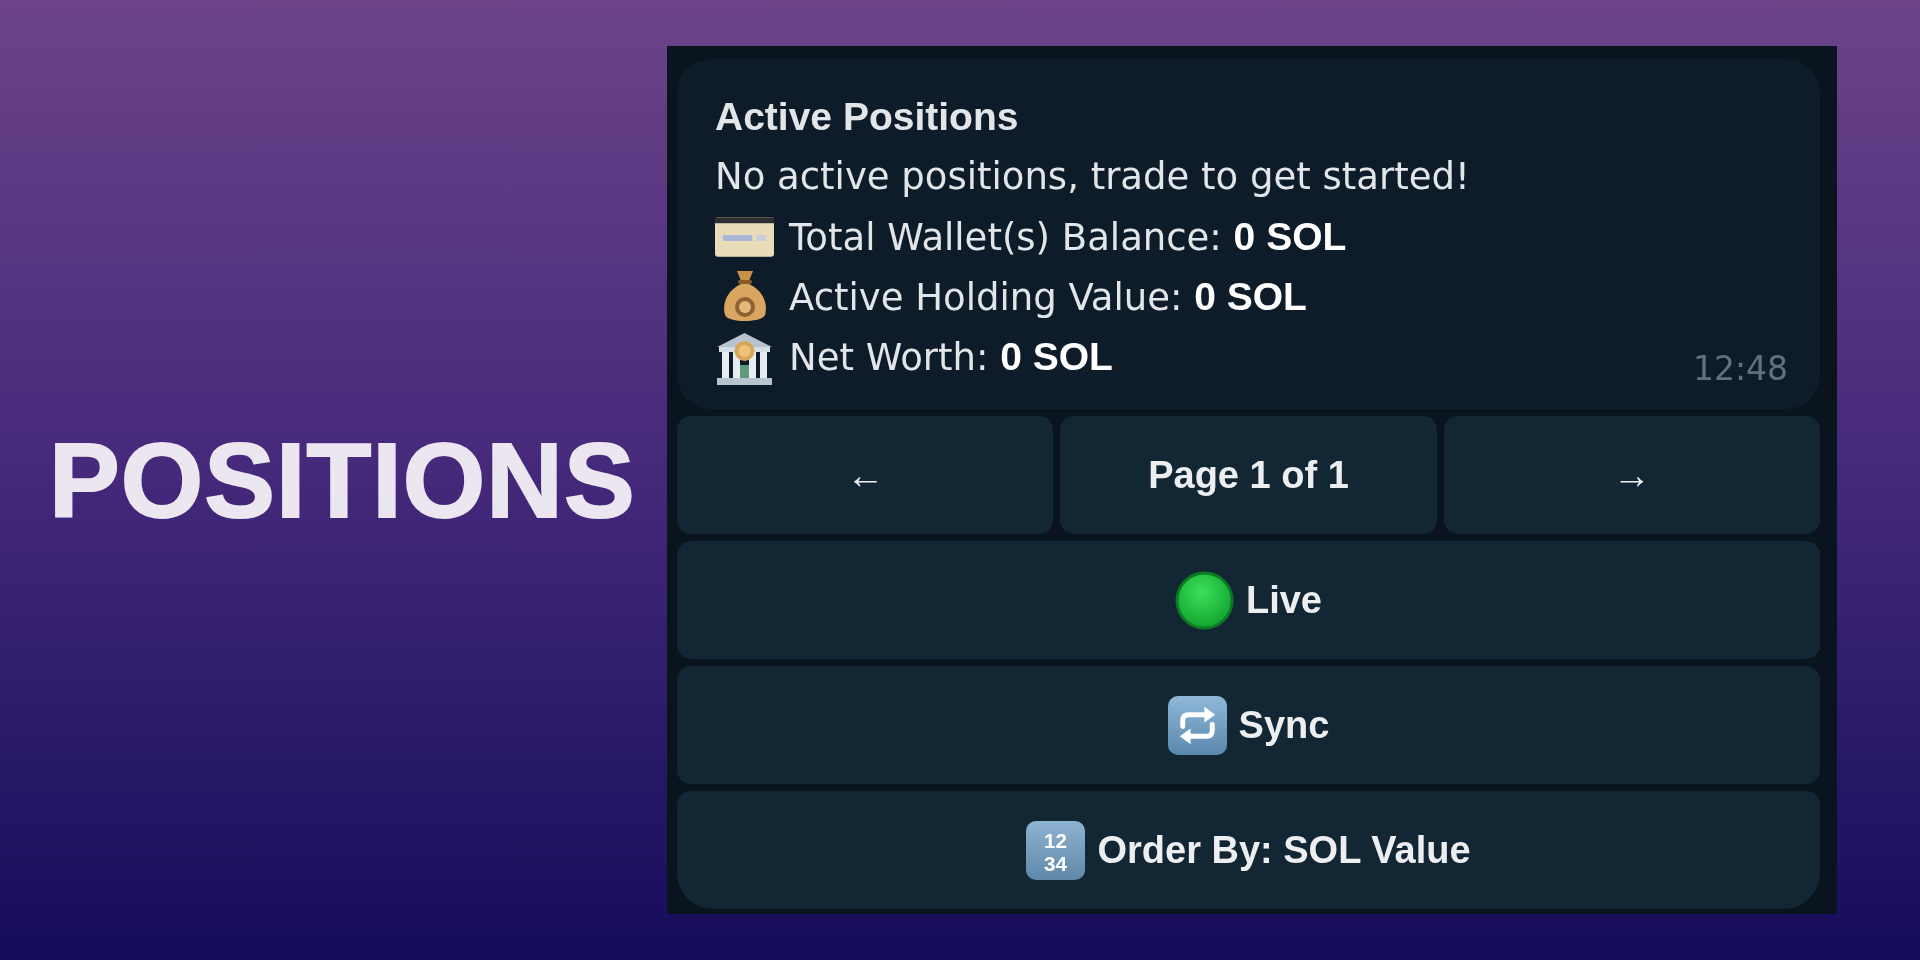  I want to click on order-by-button: 12 34 Order By: SOL Value, so click(1248, 850).